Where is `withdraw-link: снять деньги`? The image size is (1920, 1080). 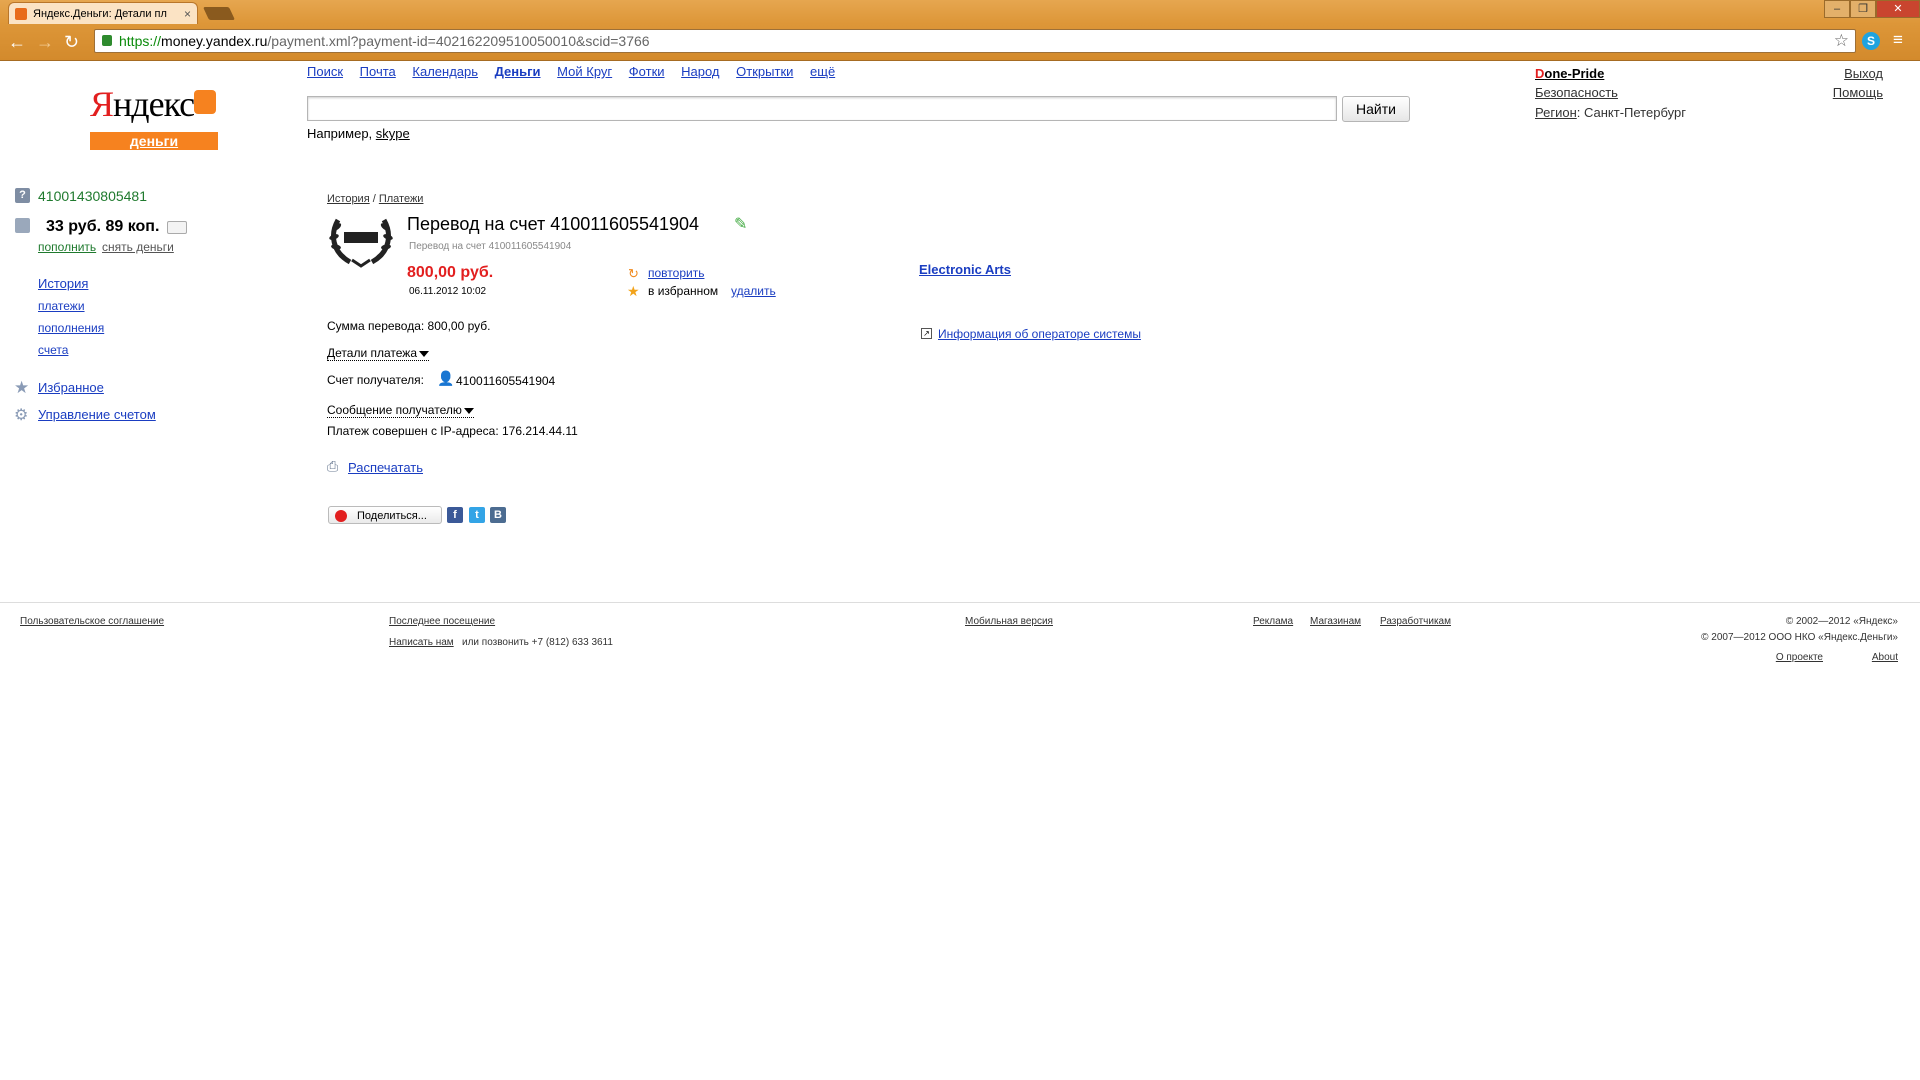
withdraw-link: снять деньги is located at coordinates (138, 247).